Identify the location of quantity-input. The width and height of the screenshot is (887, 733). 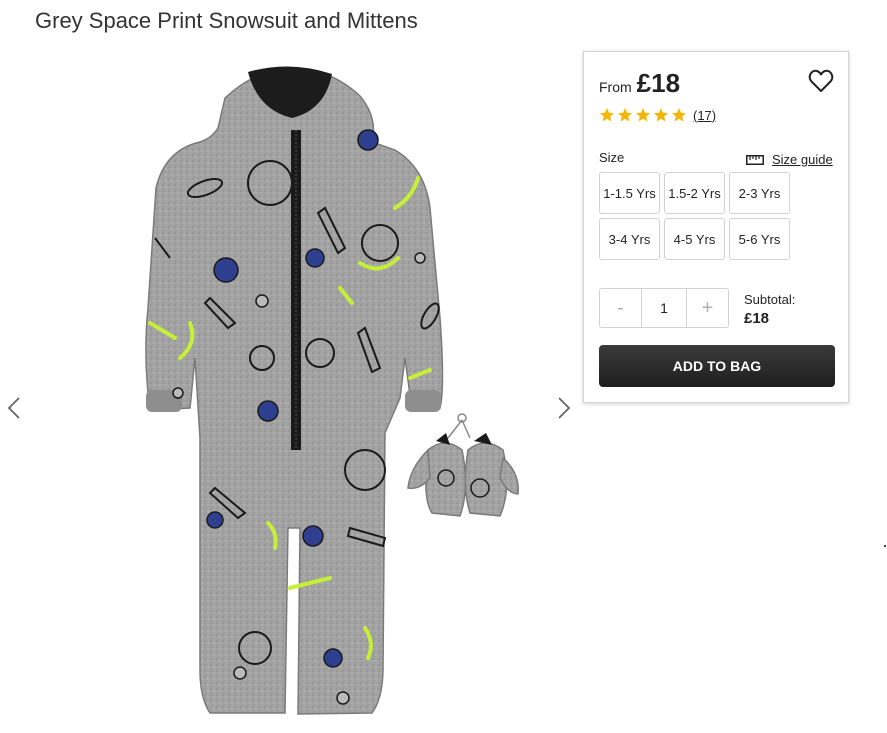
(664, 308).